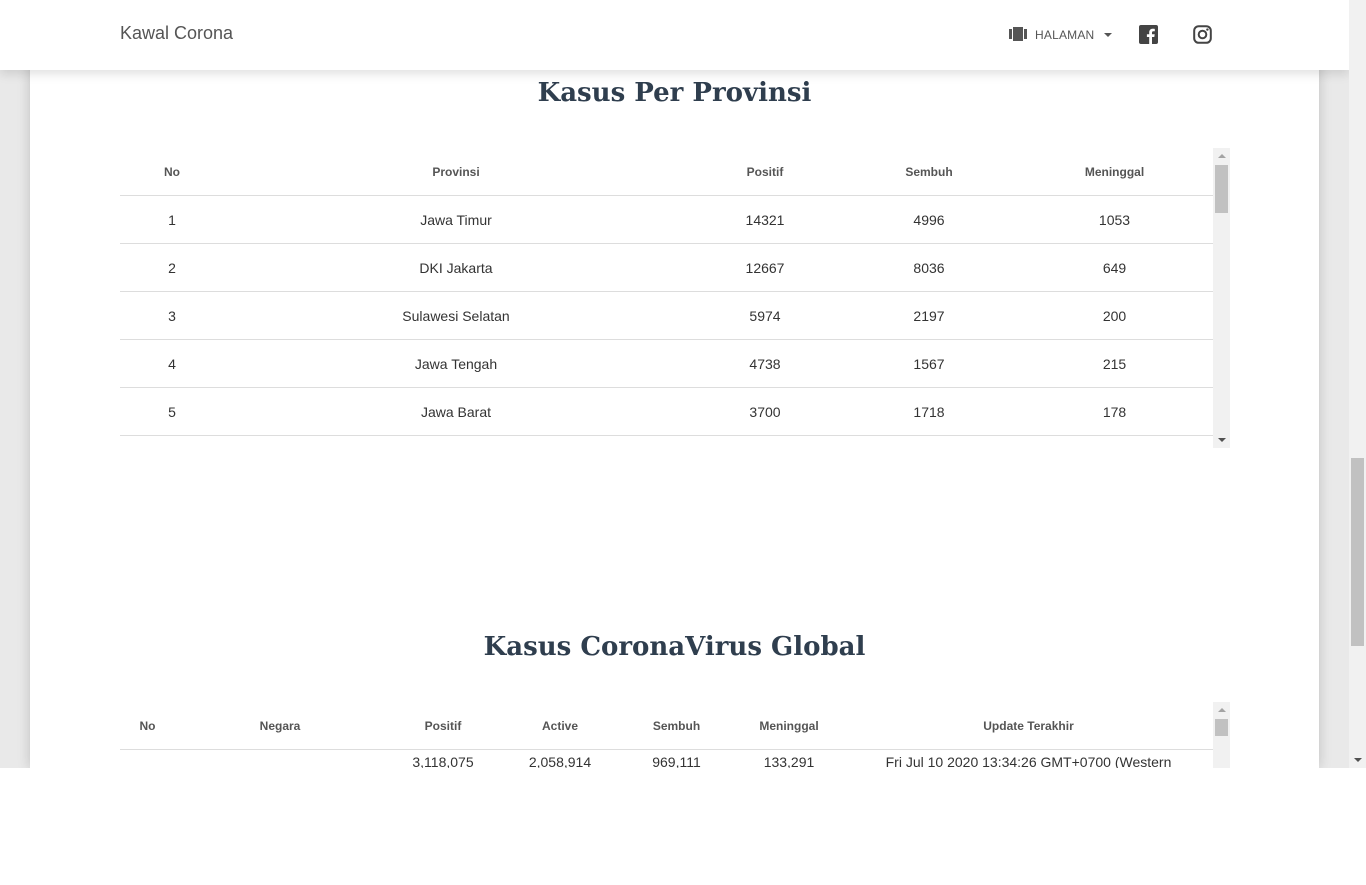 This screenshot has height=885, width=1366. I want to click on table-header-row: No Provinsi Positif Sembuh Meninggal, so click(666, 172).